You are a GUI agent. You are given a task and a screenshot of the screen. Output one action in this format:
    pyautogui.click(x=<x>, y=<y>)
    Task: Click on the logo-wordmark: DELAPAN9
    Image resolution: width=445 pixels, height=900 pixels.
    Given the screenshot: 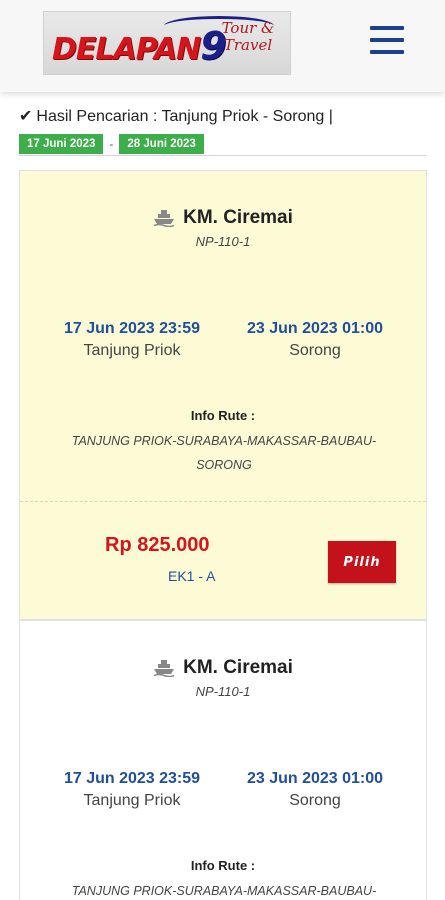 What is the action you would take?
    pyautogui.click(x=139, y=46)
    